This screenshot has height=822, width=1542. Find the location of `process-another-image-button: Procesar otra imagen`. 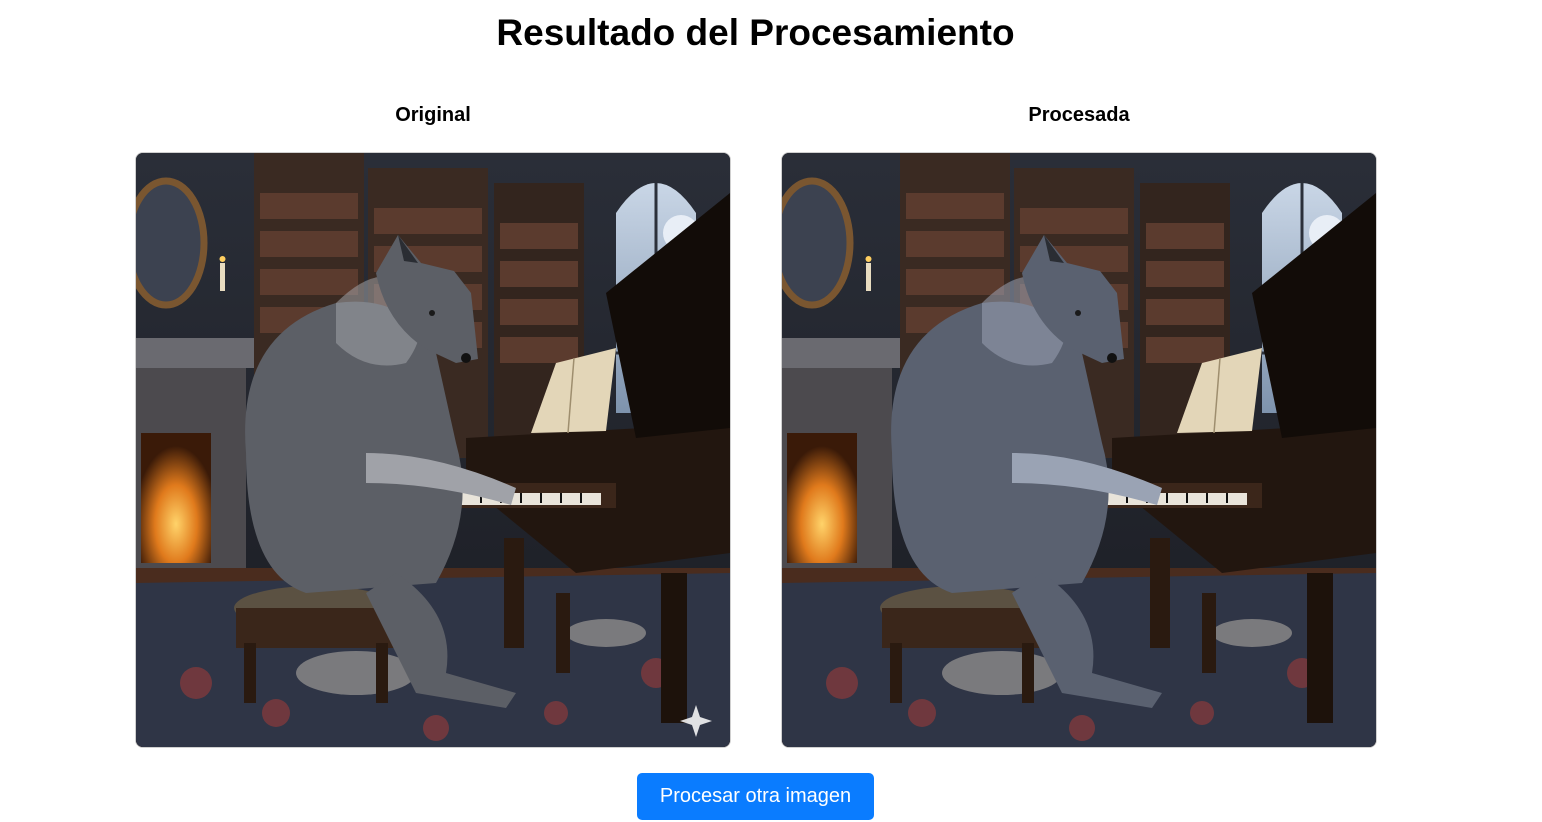

process-another-image-button: Procesar otra imagen is located at coordinates (755, 796).